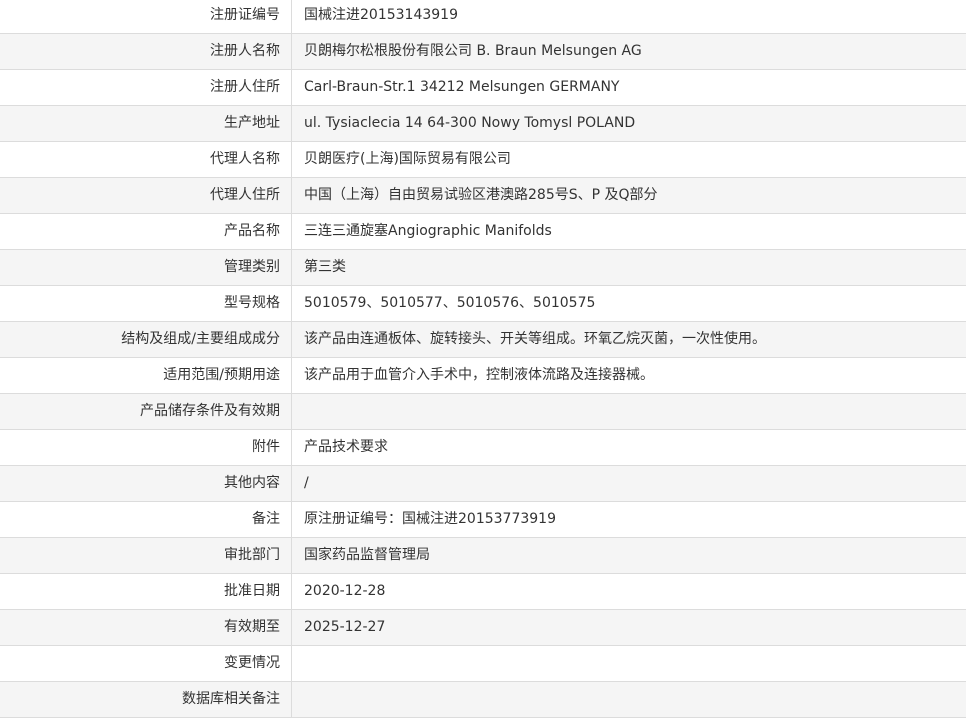 The width and height of the screenshot is (966, 726). I want to click on attachment-label: 附件, so click(146, 447).